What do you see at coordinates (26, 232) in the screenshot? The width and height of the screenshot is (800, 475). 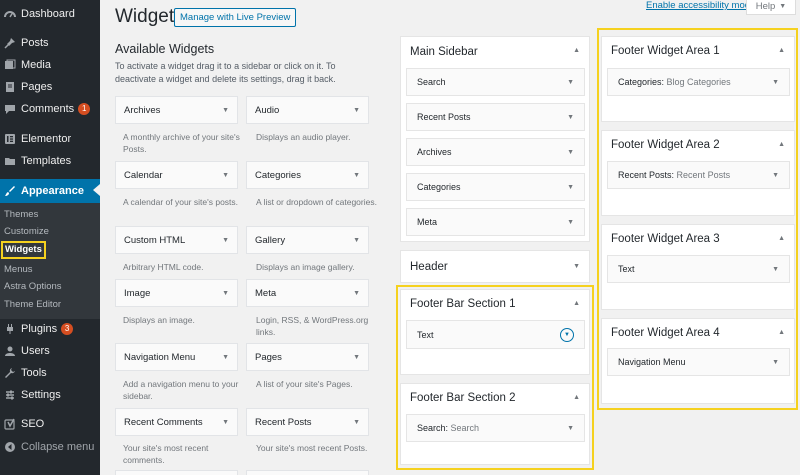 I see `submenu-customize: Customize` at bounding box center [26, 232].